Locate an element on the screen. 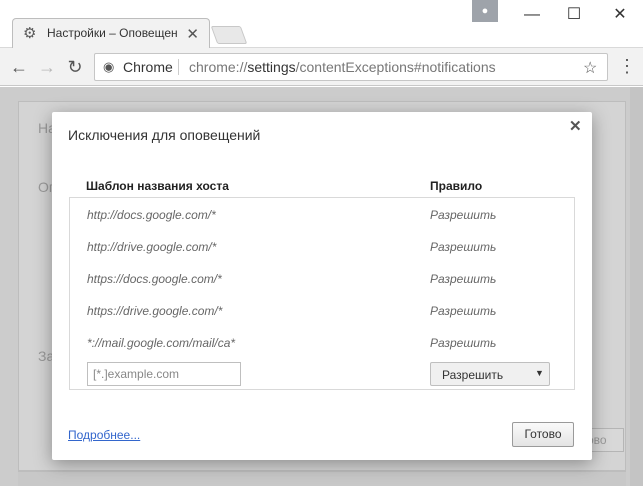  new-tab-button is located at coordinates (229, 35).